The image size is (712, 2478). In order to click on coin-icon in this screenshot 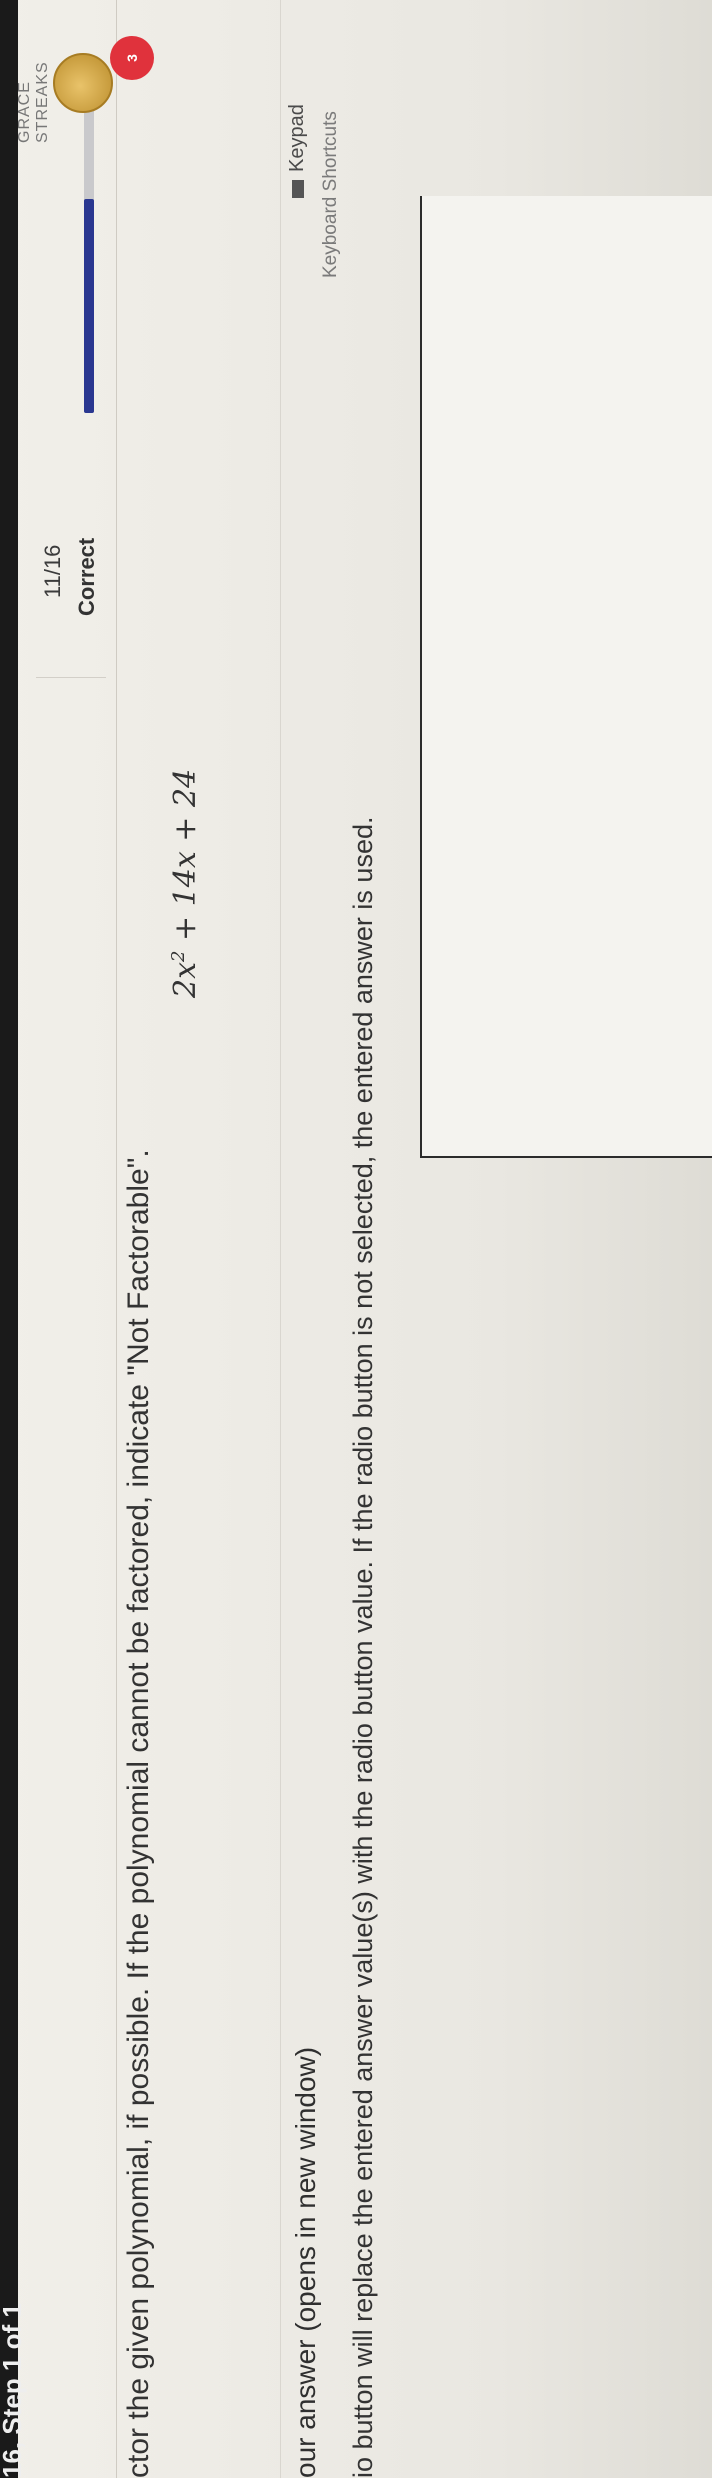, I will do `click(83, 83)`.